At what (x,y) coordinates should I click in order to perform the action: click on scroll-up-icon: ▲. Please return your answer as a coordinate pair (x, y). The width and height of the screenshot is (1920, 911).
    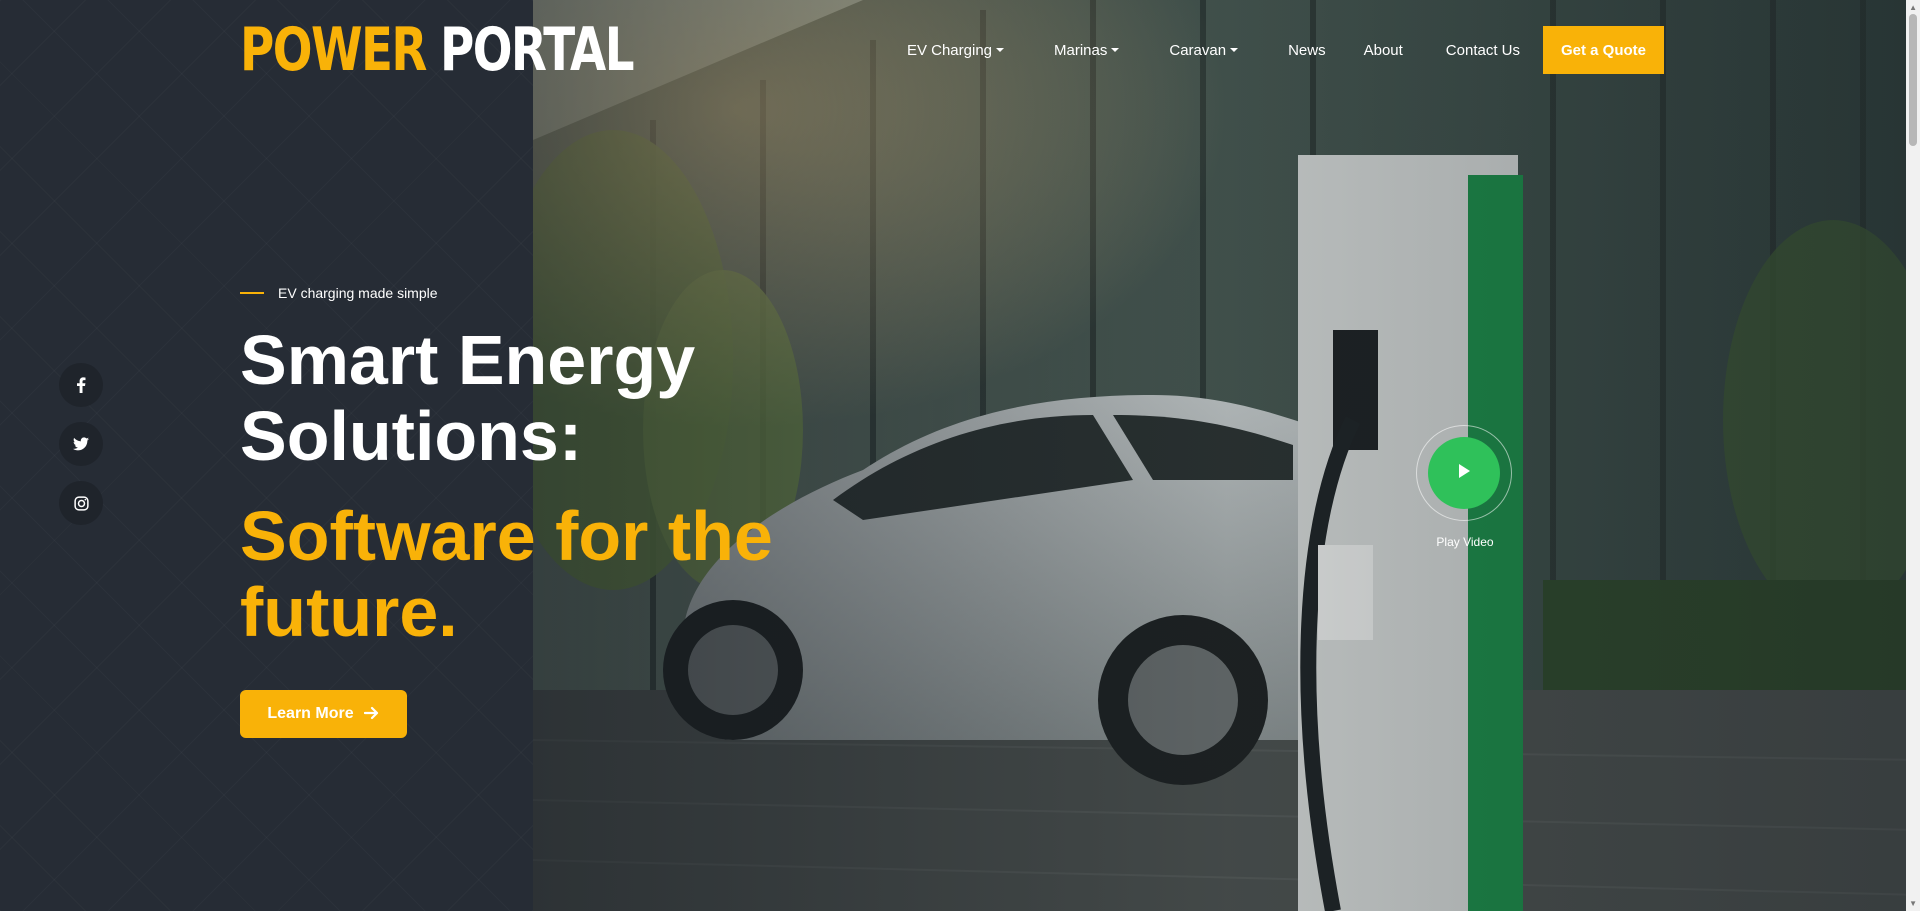
    Looking at the image, I should click on (1913, 7).